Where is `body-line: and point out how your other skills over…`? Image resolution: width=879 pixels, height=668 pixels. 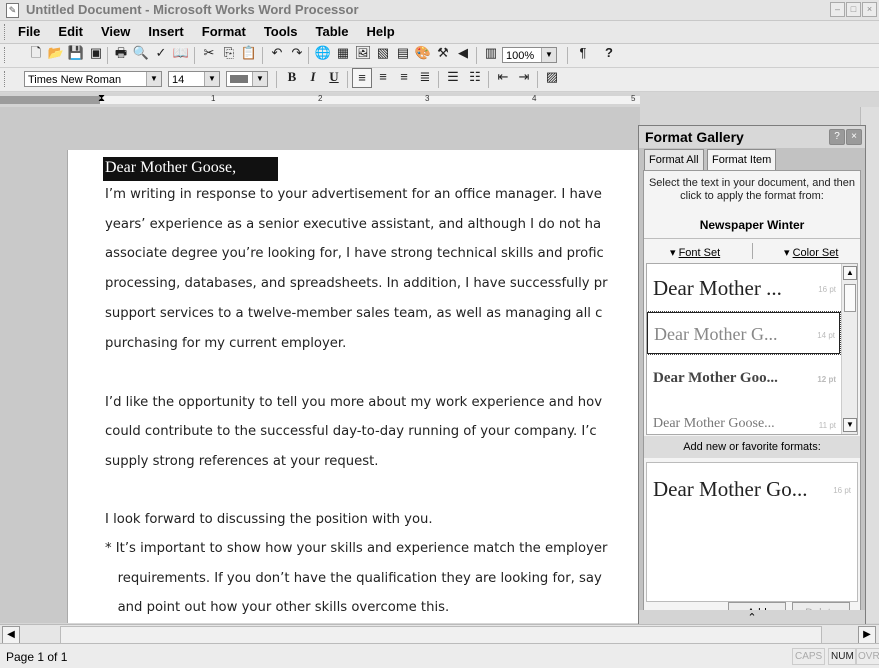
body-line: and point out how your other skills over… is located at coordinates (277, 607).